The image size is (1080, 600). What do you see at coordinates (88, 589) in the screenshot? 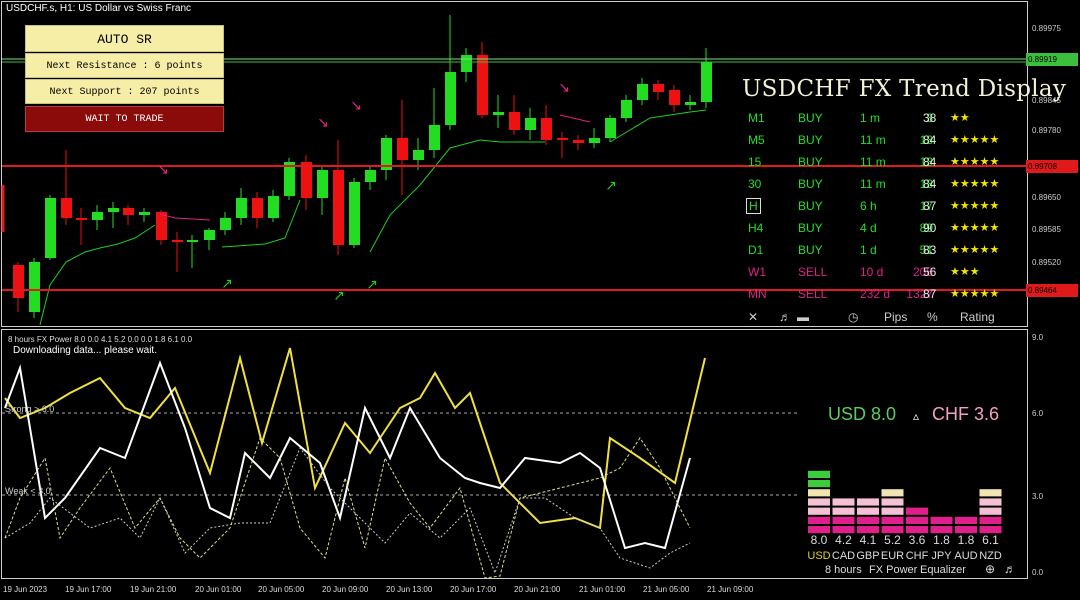
I see `time-tick: 19 Jun 17:00` at bounding box center [88, 589].